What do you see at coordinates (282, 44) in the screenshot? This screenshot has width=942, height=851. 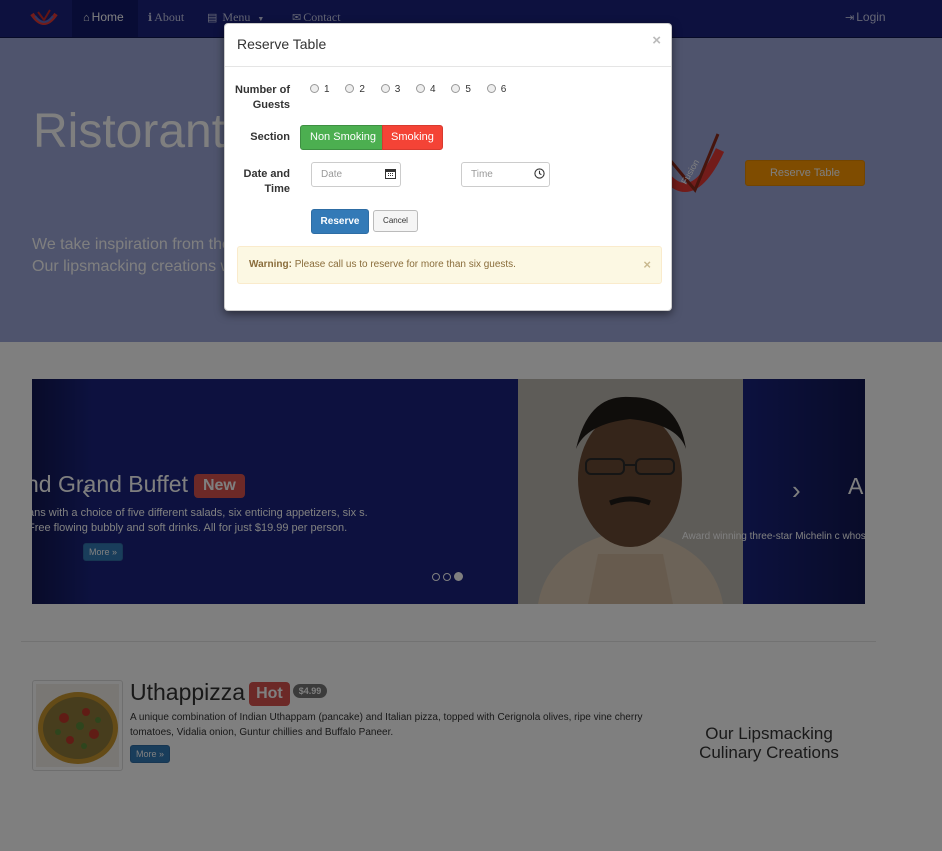 I see `modal-title: Reserve Table` at bounding box center [282, 44].